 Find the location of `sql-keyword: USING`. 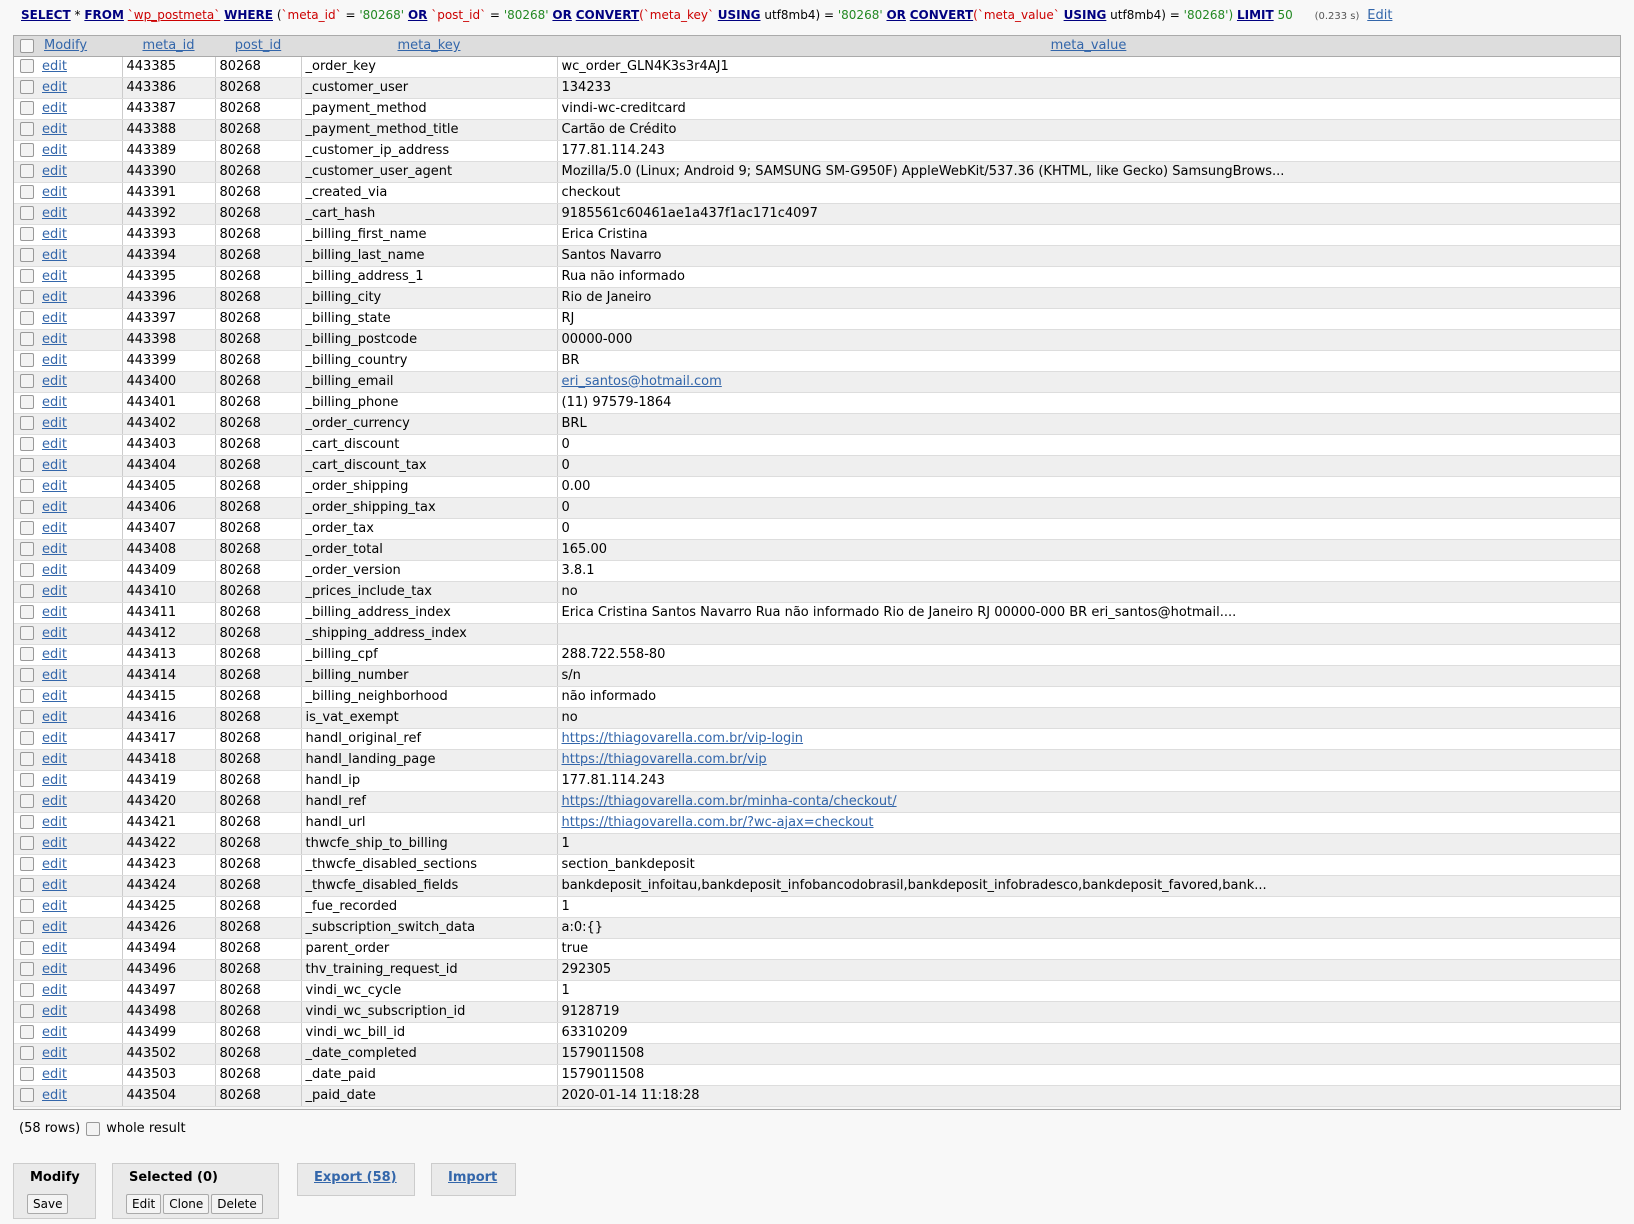

sql-keyword: USING is located at coordinates (739, 15).